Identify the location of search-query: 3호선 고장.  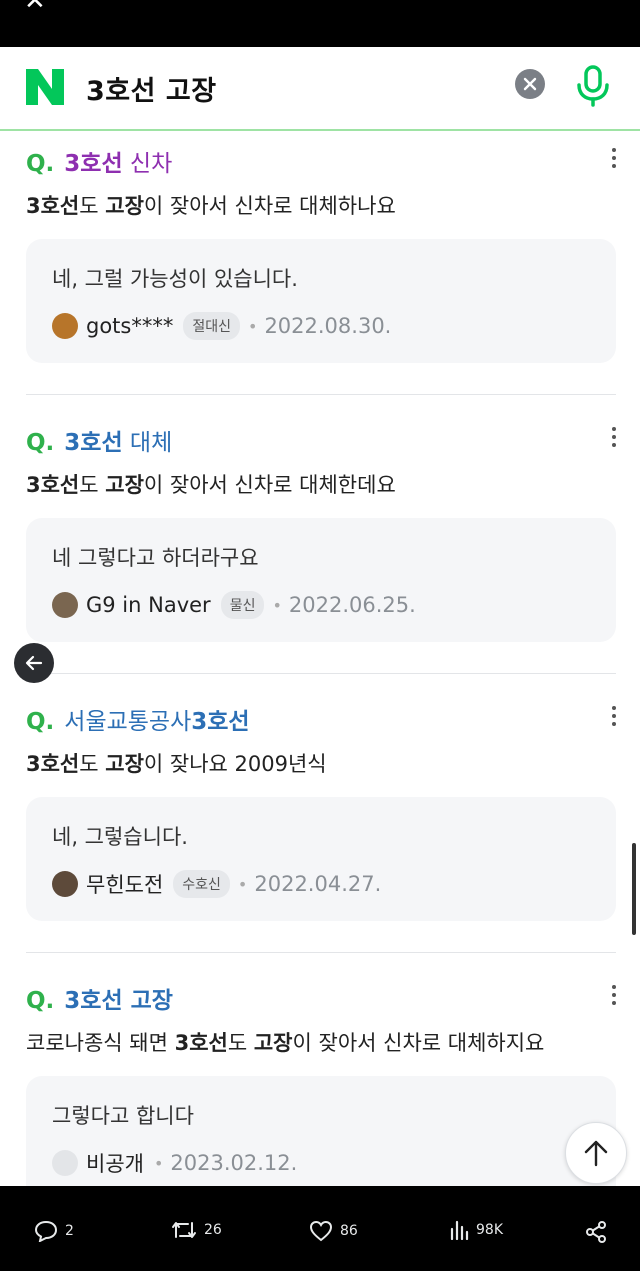
(151, 88).